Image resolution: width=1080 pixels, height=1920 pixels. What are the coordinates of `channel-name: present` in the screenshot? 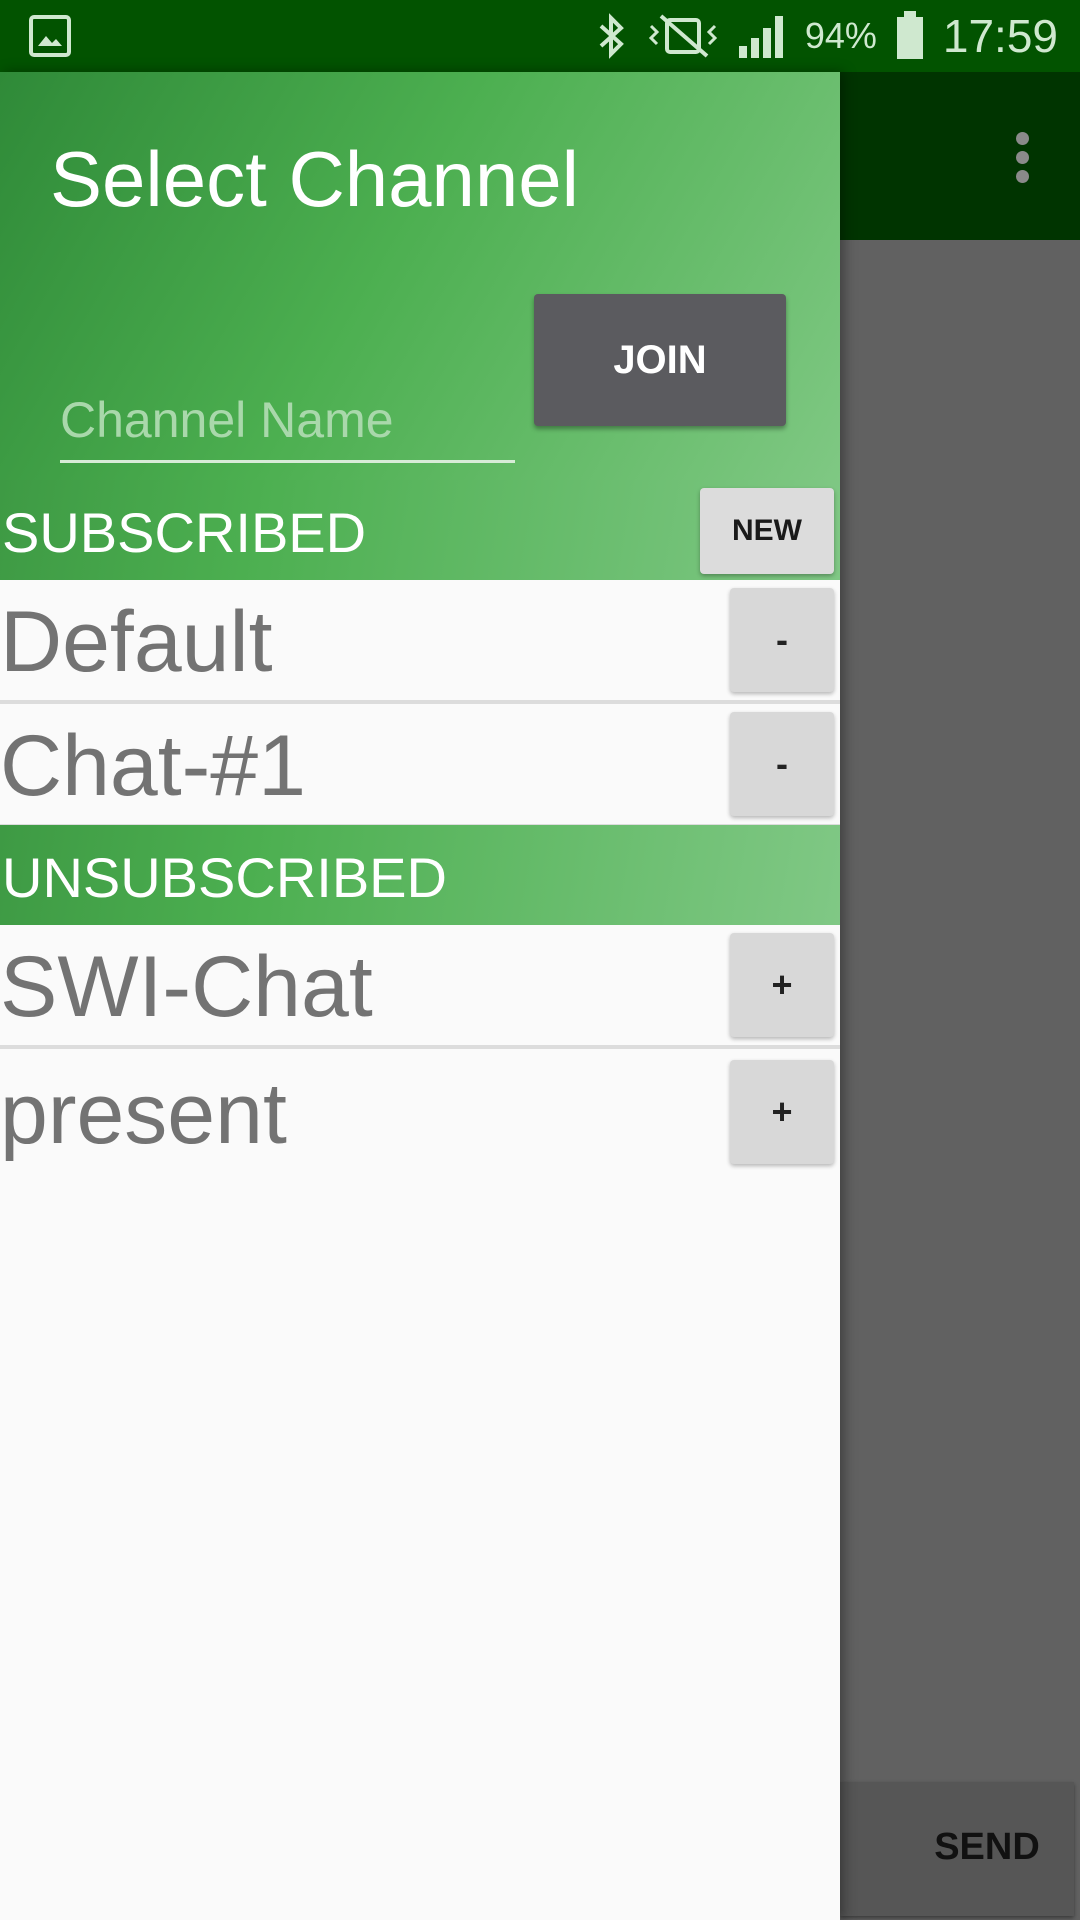 It's located at (143, 1114).